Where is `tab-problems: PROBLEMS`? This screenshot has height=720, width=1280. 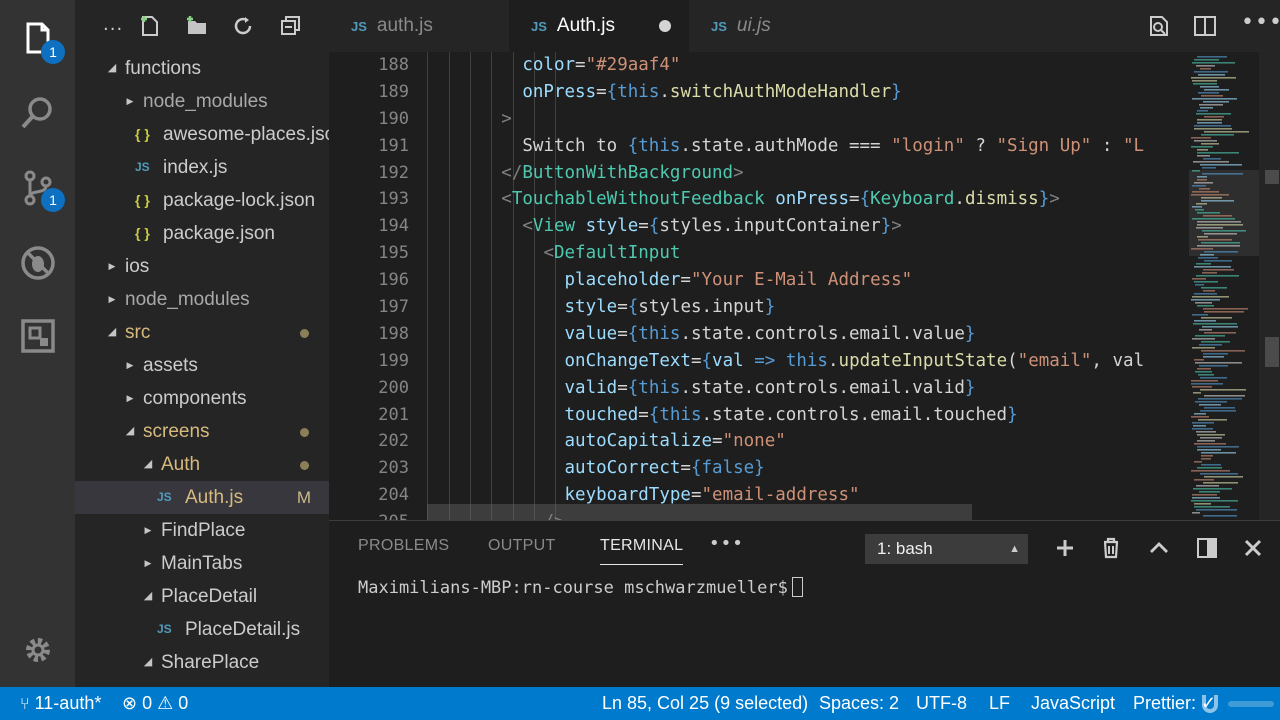
tab-problems: PROBLEMS is located at coordinates (403, 546).